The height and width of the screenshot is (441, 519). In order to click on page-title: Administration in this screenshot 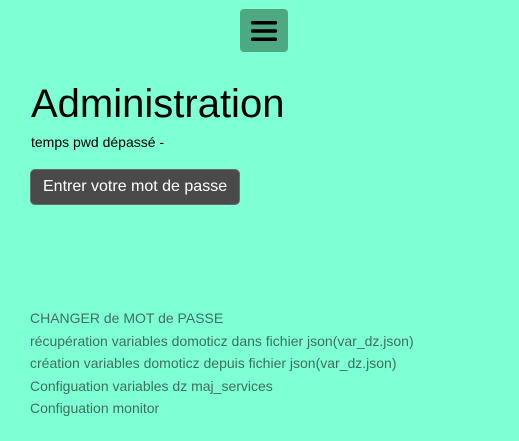, I will do `click(158, 104)`.